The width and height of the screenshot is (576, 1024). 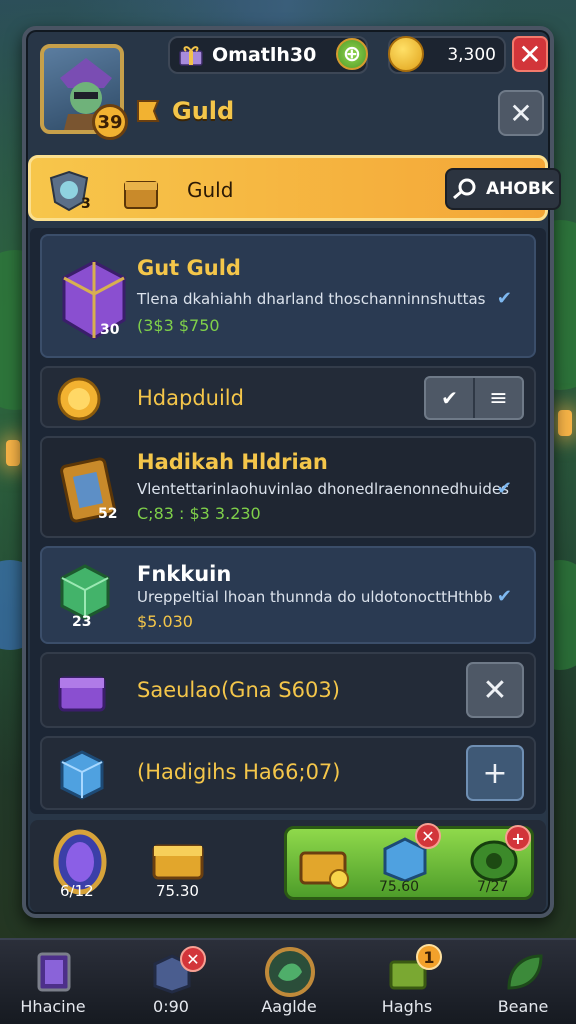 What do you see at coordinates (407, 1006) in the screenshot?
I see `nav-label: Haghs` at bounding box center [407, 1006].